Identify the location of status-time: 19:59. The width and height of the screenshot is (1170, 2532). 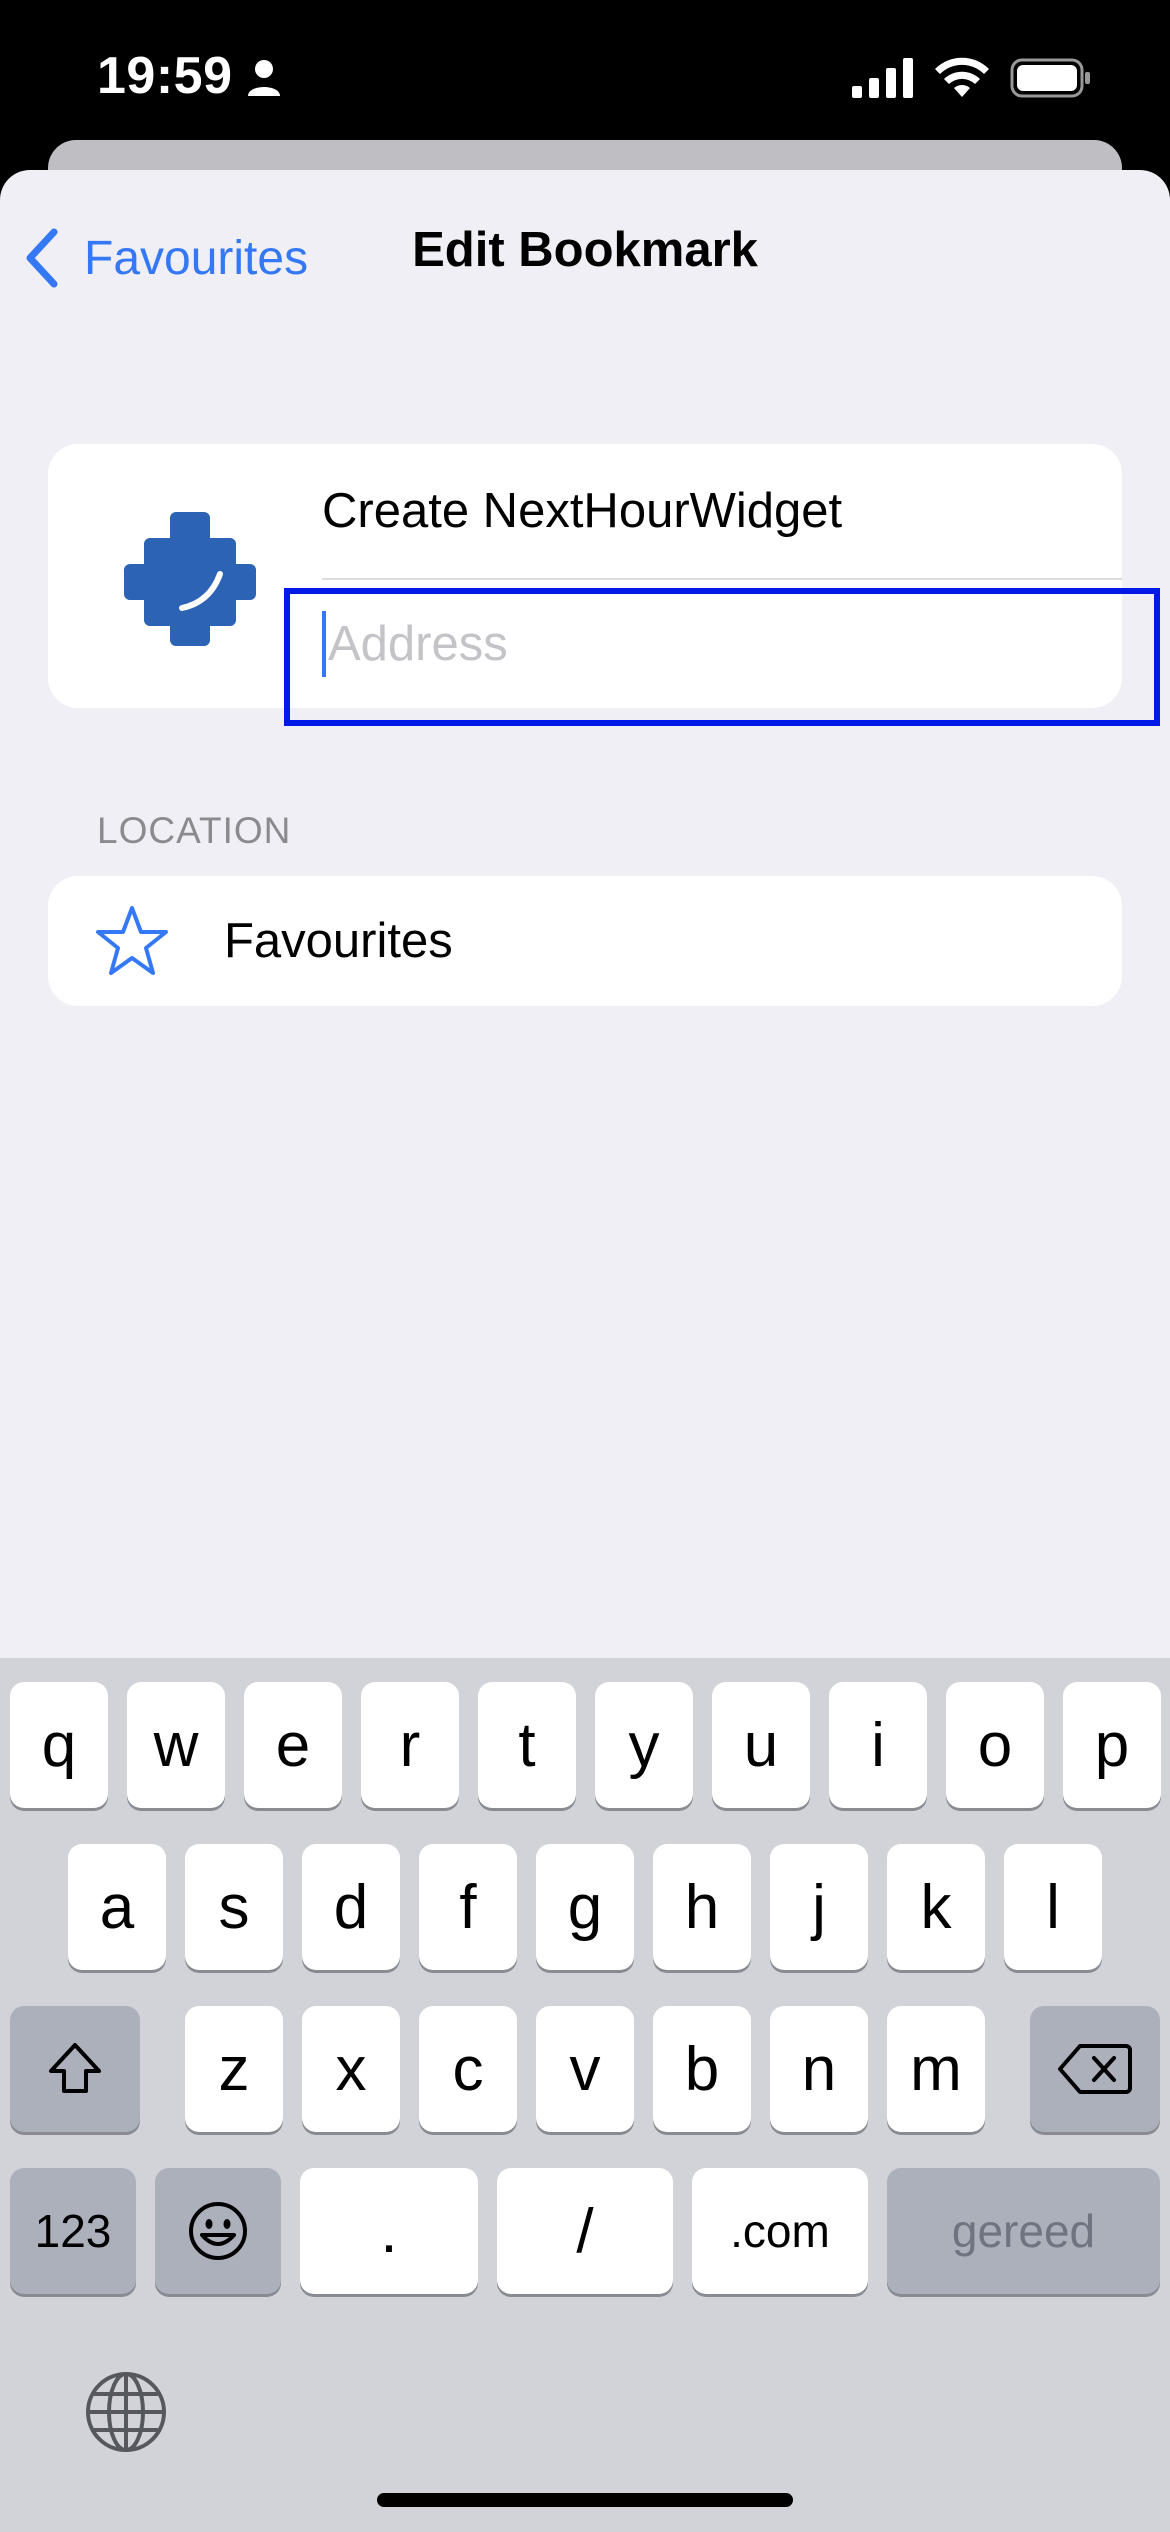
(165, 76).